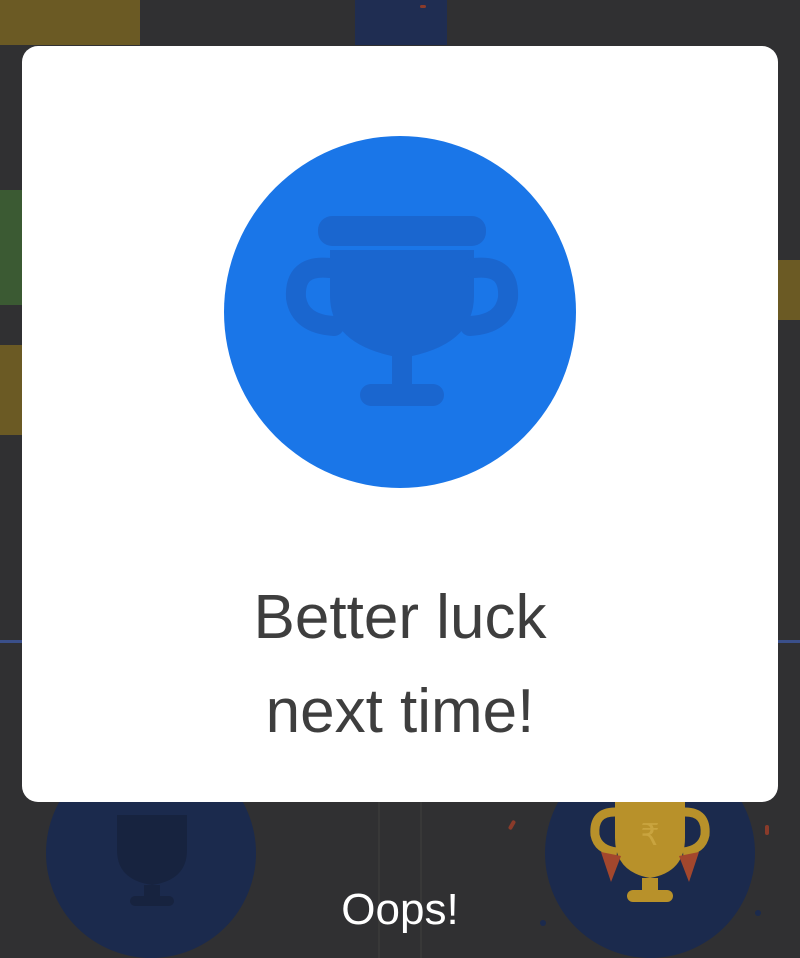  Describe the element at coordinates (400, 711) in the screenshot. I see `message-line-2: next time!` at that location.